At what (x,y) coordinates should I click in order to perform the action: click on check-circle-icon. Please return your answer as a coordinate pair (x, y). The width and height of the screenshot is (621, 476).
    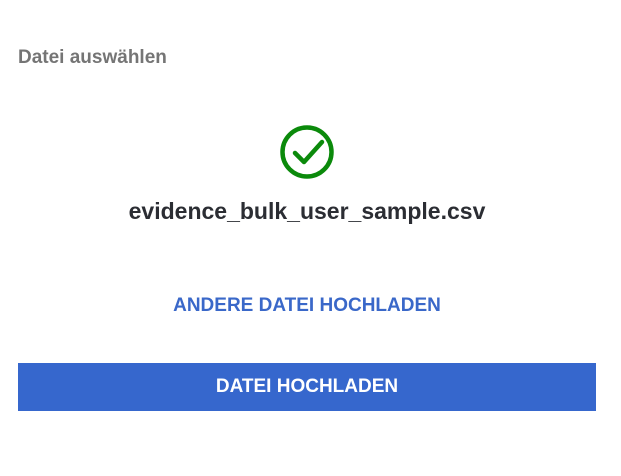
    Looking at the image, I should click on (307, 152).